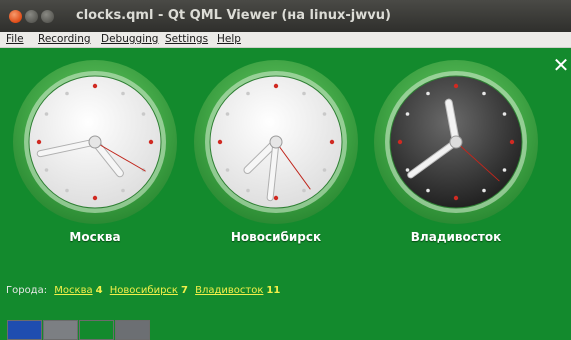 The image size is (571, 340). Describe the element at coordinates (129, 39) in the screenshot. I see `menu-debugging: Debugging` at that location.